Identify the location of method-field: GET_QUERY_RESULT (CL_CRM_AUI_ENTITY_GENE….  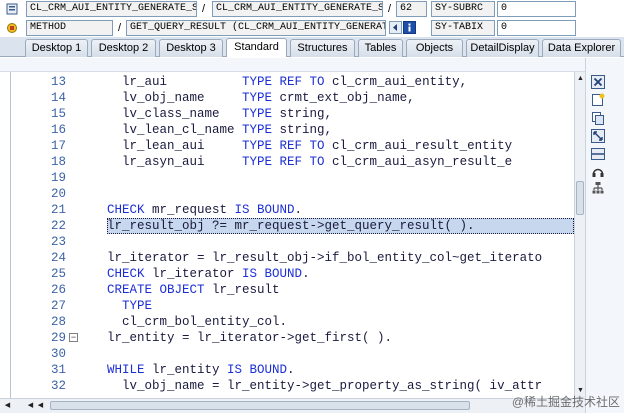
(256, 28).